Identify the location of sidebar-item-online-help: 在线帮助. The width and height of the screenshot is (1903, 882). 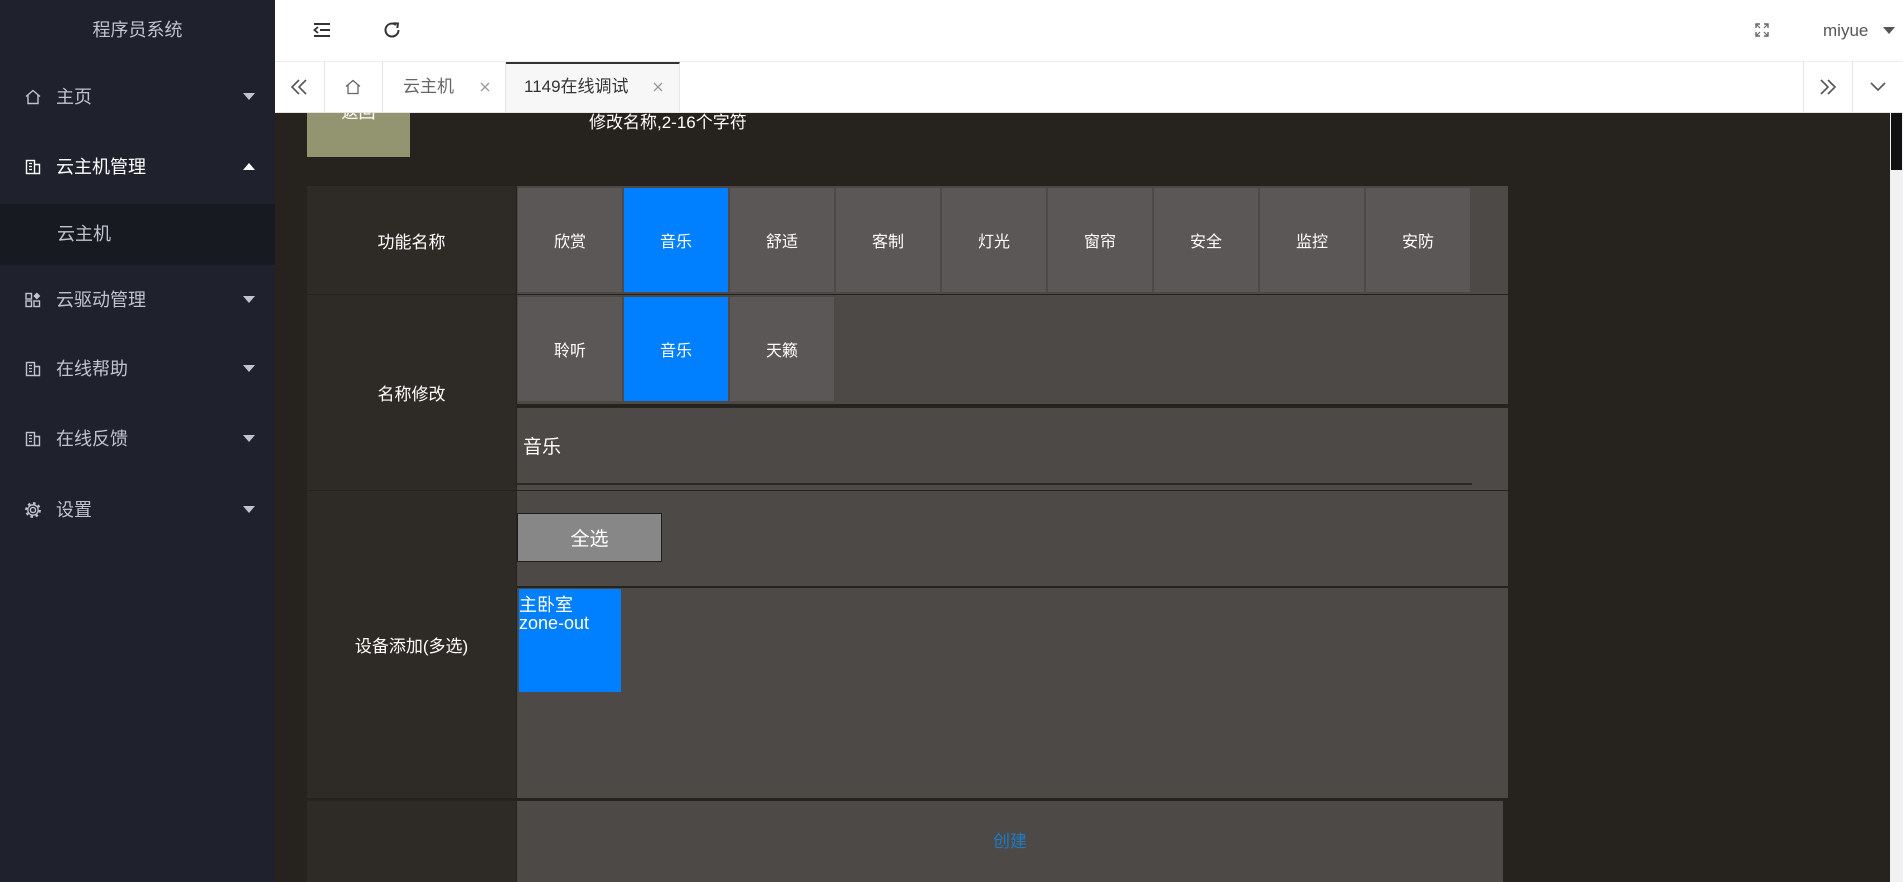
(137, 369).